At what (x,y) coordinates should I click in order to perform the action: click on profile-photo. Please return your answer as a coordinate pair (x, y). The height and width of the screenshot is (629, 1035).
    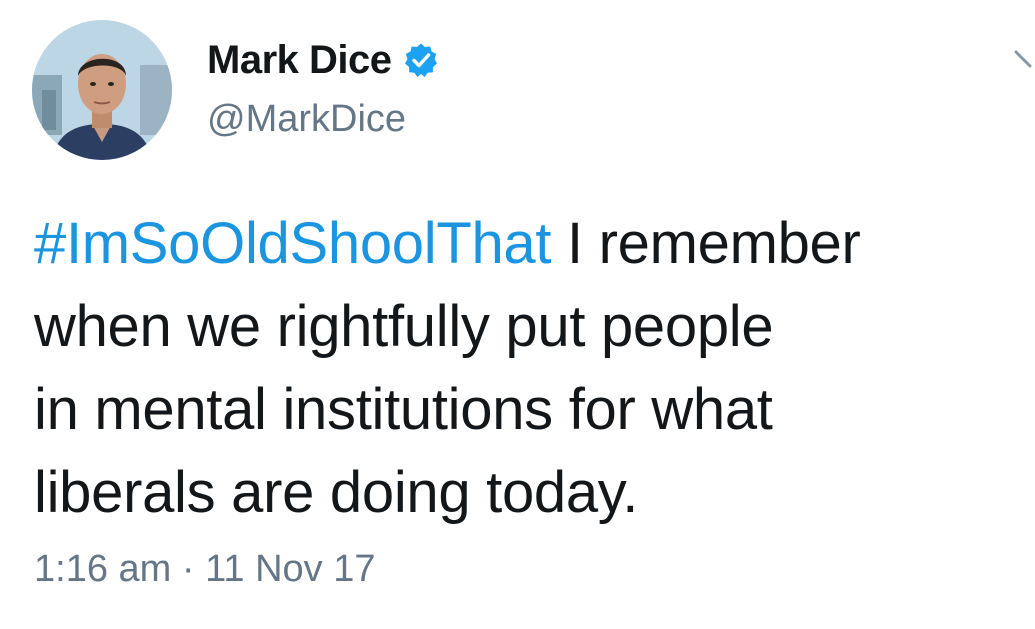
    Looking at the image, I should click on (102, 90).